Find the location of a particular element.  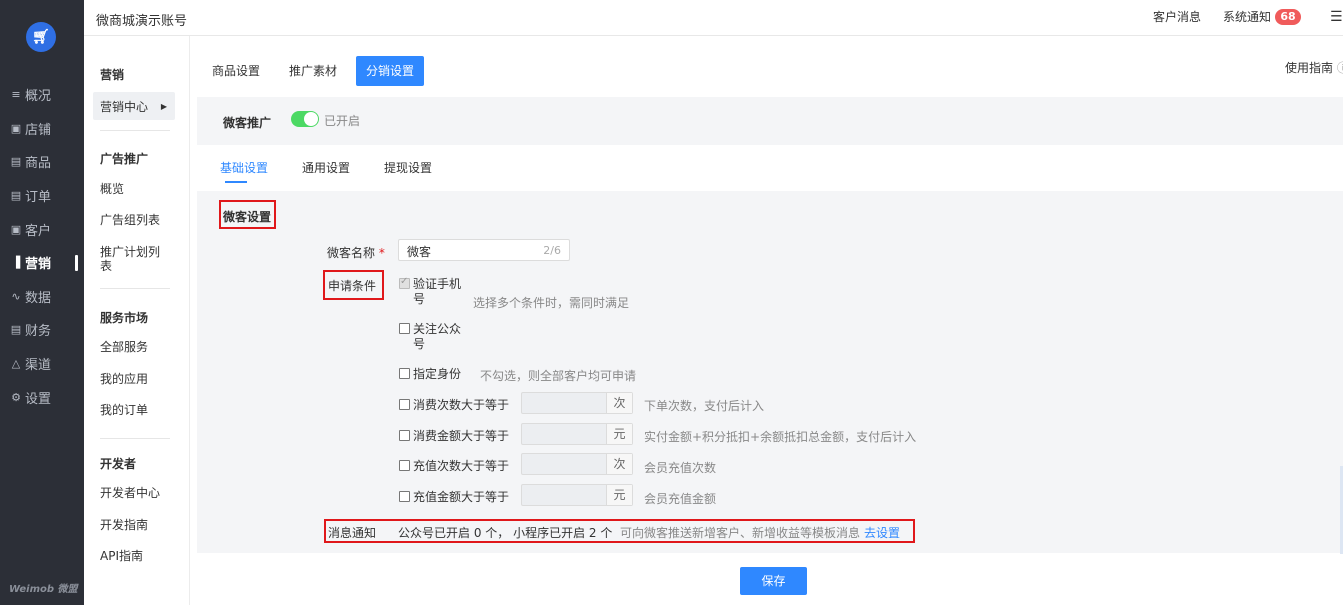

purchase-amount-input: 元 is located at coordinates (577, 434).